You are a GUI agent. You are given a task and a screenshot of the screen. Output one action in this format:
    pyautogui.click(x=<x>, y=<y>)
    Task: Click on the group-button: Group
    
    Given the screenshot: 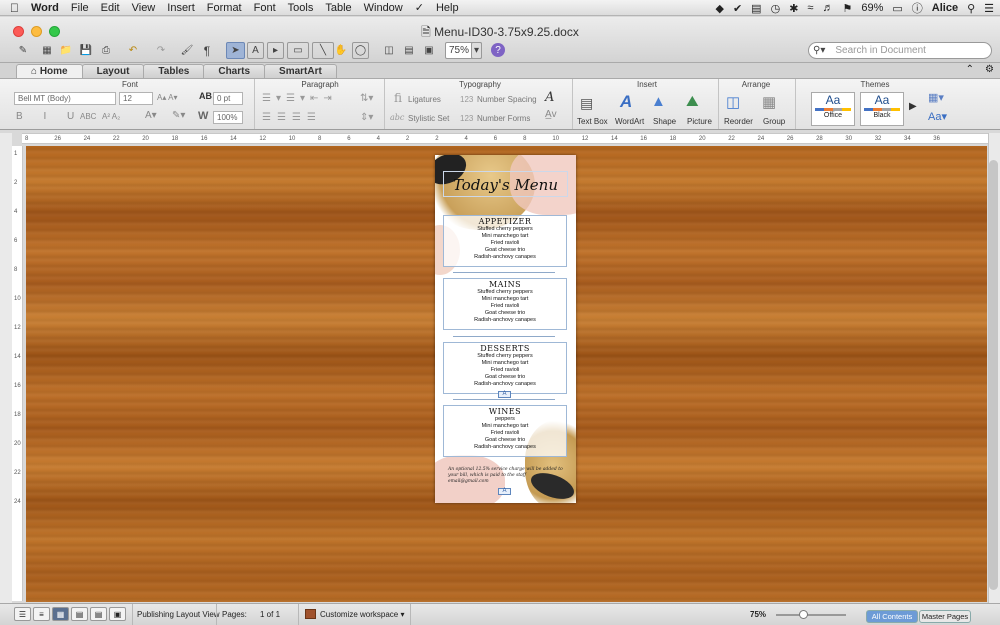 What is the action you would take?
    pyautogui.click(x=774, y=121)
    